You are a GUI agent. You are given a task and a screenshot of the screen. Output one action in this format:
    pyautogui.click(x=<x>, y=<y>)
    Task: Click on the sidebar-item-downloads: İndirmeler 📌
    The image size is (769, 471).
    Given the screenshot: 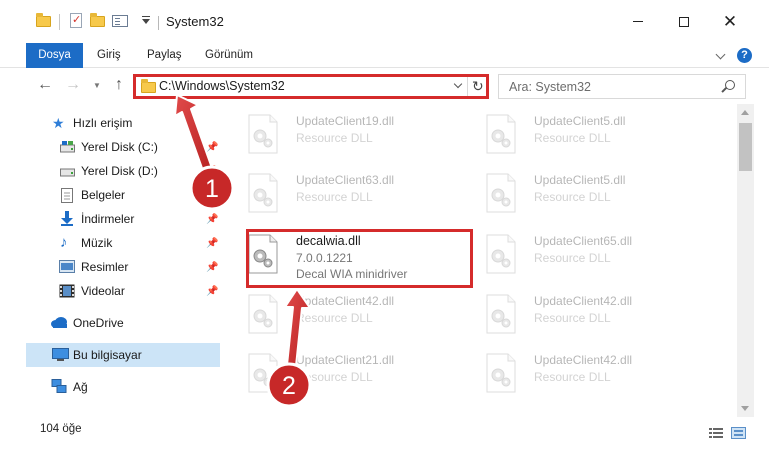 What is the action you would take?
    pyautogui.click(x=110, y=219)
    